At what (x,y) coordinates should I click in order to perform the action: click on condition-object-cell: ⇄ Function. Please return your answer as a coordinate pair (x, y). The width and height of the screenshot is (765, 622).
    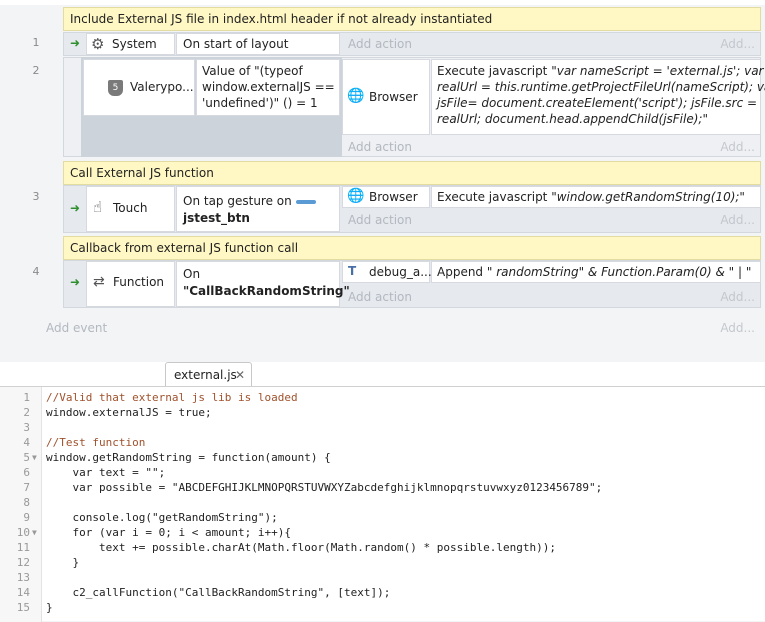
    Looking at the image, I should click on (130, 284).